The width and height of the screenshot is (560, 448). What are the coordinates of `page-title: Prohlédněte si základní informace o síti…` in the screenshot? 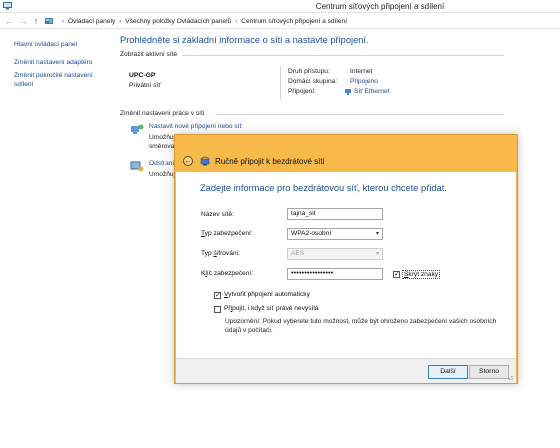 It's located at (244, 40).